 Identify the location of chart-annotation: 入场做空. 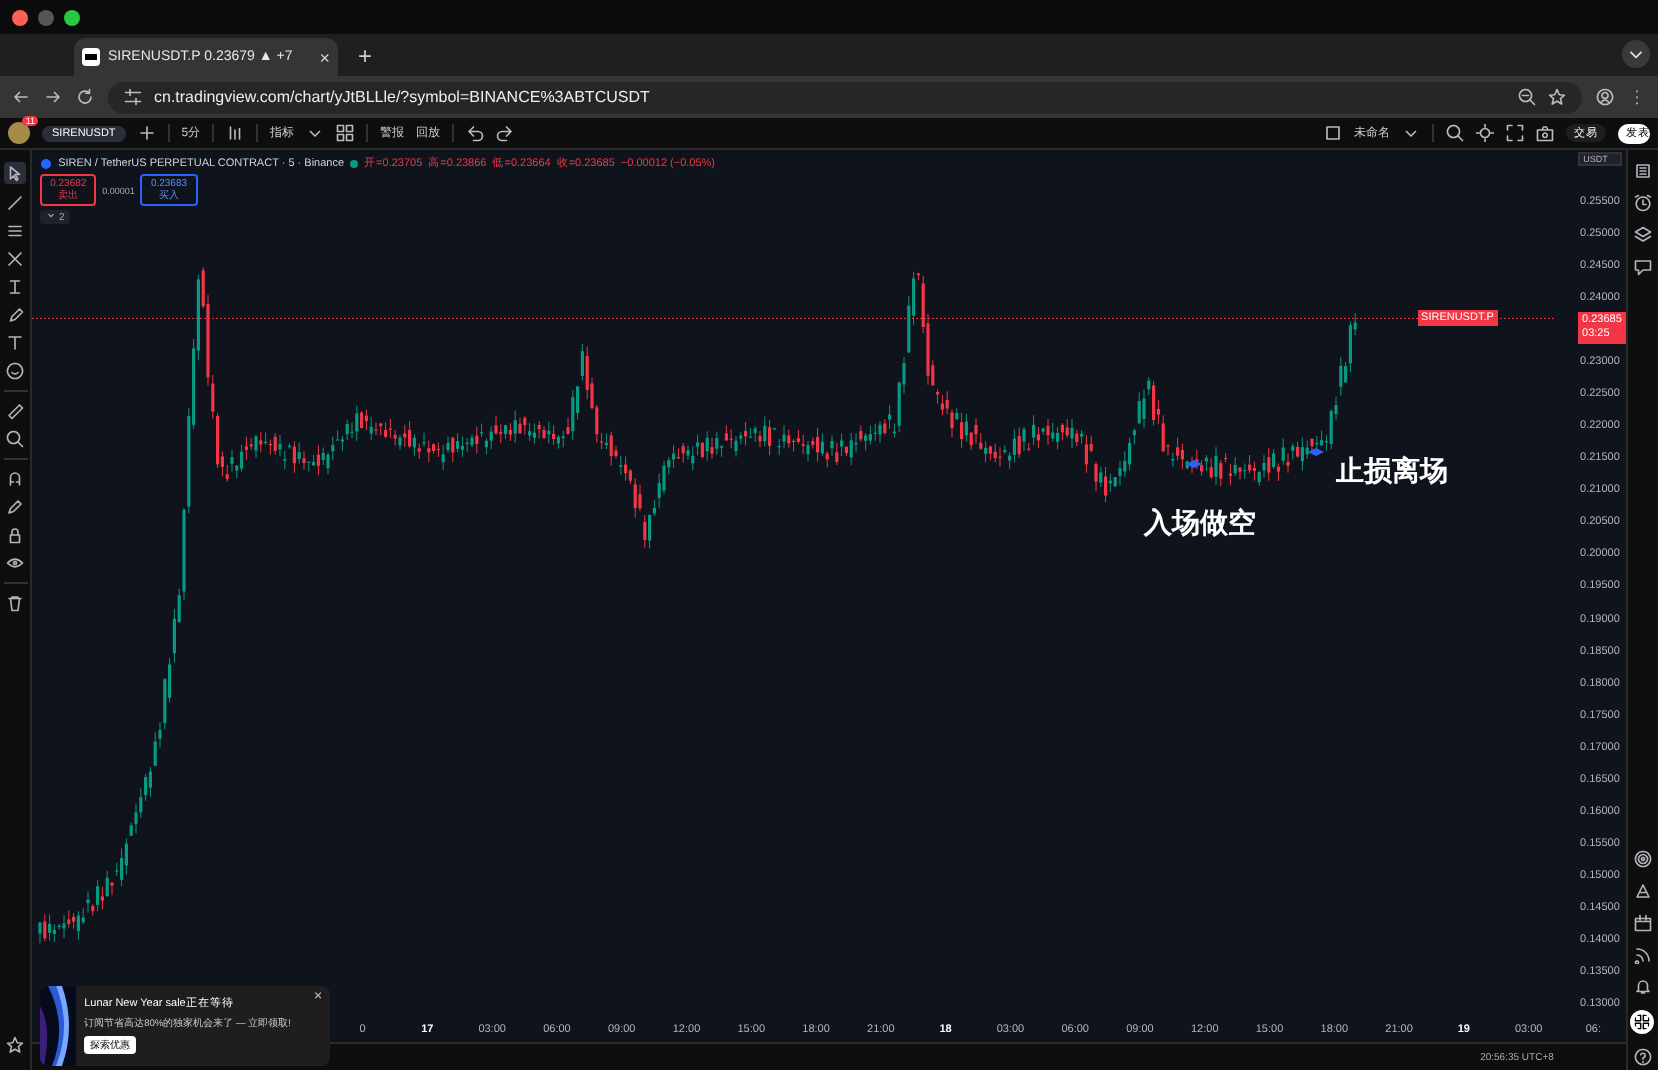
(1200, 524).